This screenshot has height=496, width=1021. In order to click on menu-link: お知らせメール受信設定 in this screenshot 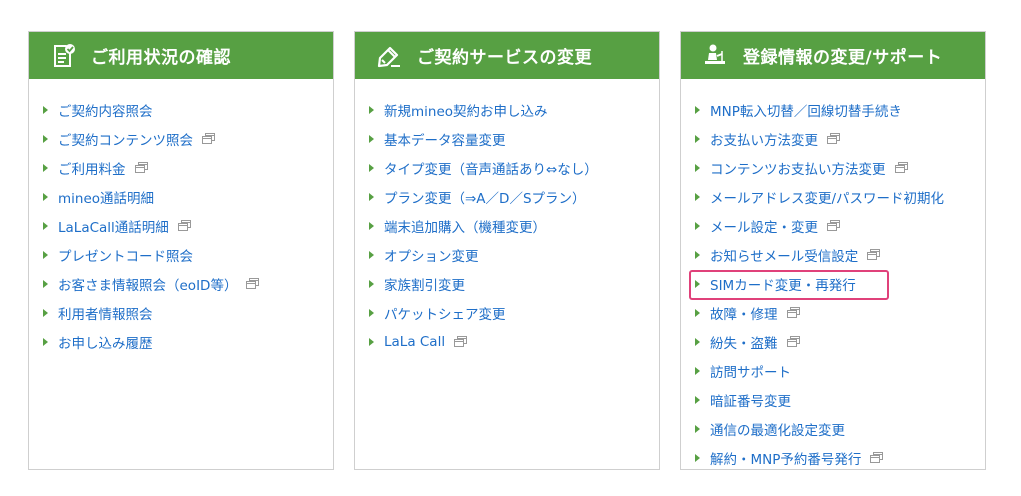, I will do `click(784, 255)`.